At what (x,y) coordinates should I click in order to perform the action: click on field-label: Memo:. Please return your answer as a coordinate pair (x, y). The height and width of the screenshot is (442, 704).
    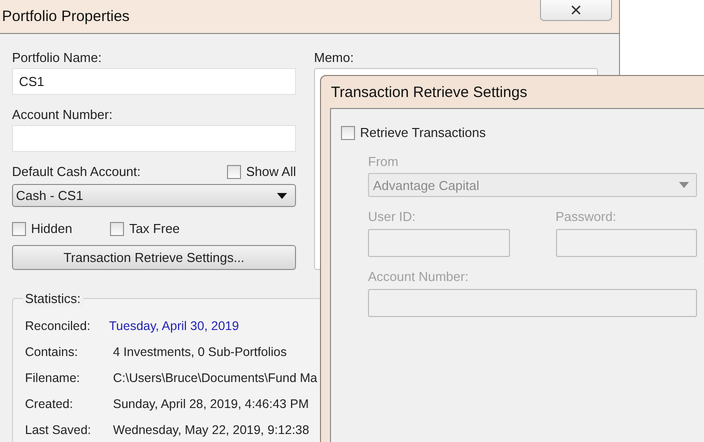
    Looking at the image, I should click on (334, 57).